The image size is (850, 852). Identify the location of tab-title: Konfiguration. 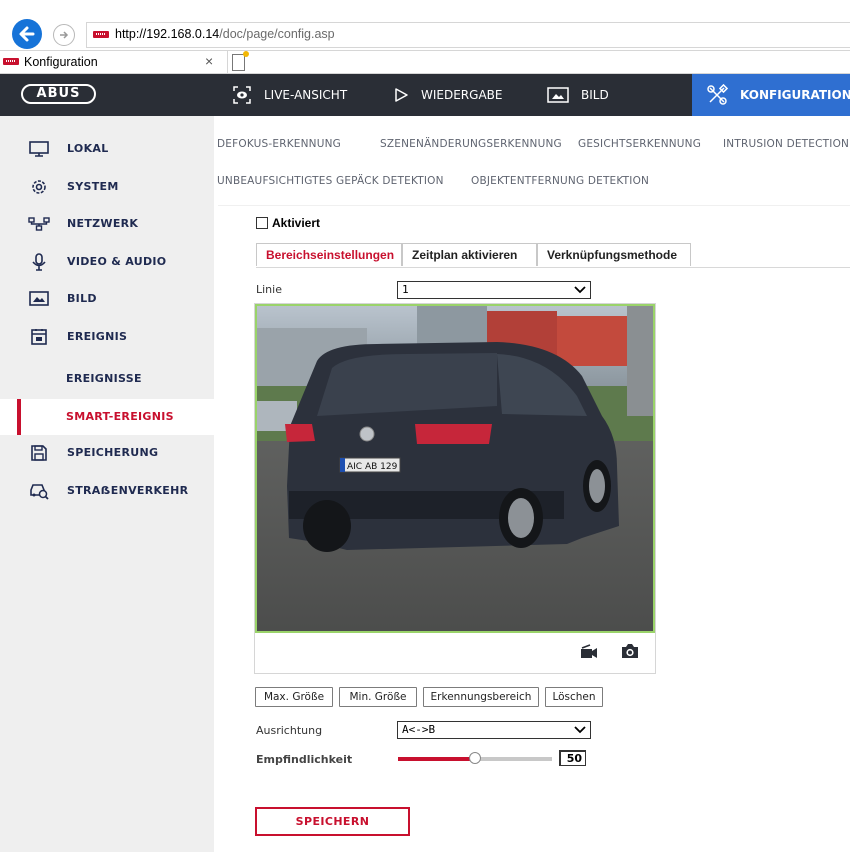
(61, 62).